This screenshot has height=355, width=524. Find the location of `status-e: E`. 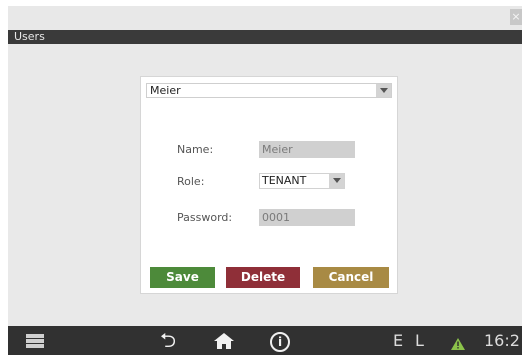

status-e: E is located at coordinates (398, 340).